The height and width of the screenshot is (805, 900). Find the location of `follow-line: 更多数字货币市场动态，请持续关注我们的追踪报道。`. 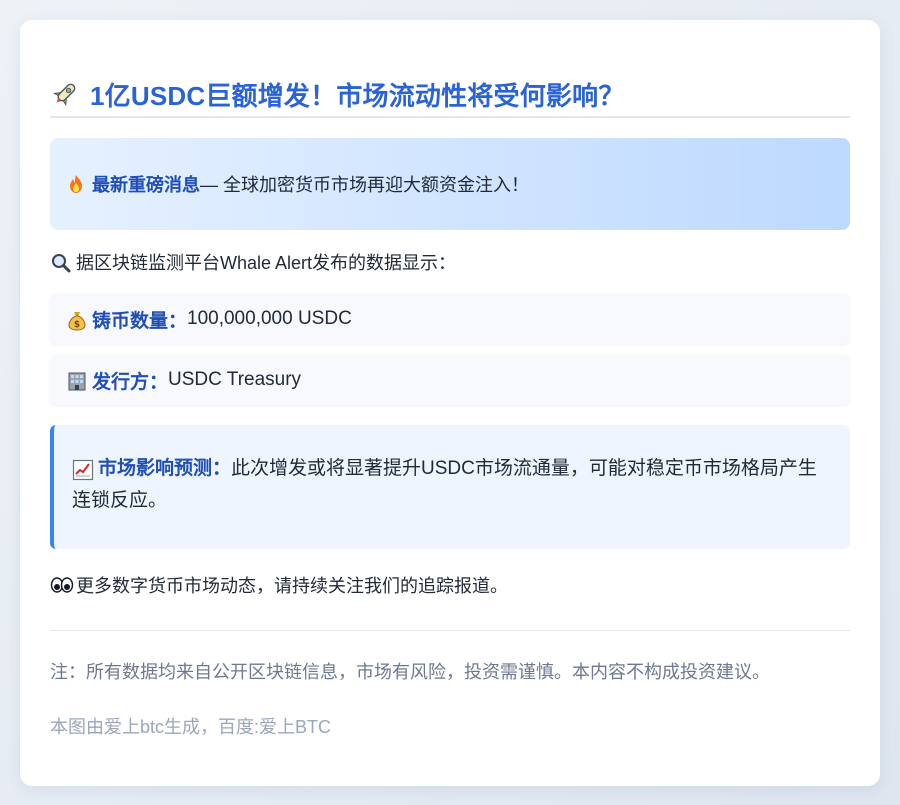

follow-line: 更多数字货币市场动态，请持续关注我们的追踪报道。 is located at coordinates (279, 585).